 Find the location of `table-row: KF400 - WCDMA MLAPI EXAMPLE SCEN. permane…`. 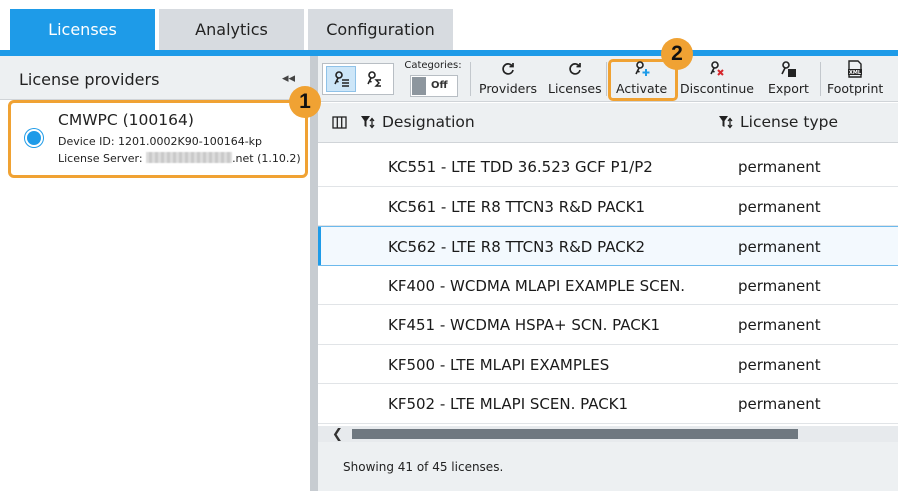

table-row: KF400 - WCDMA MLAPI EXAMPLE SCEN. permane… is located at coordinates (608, 285).